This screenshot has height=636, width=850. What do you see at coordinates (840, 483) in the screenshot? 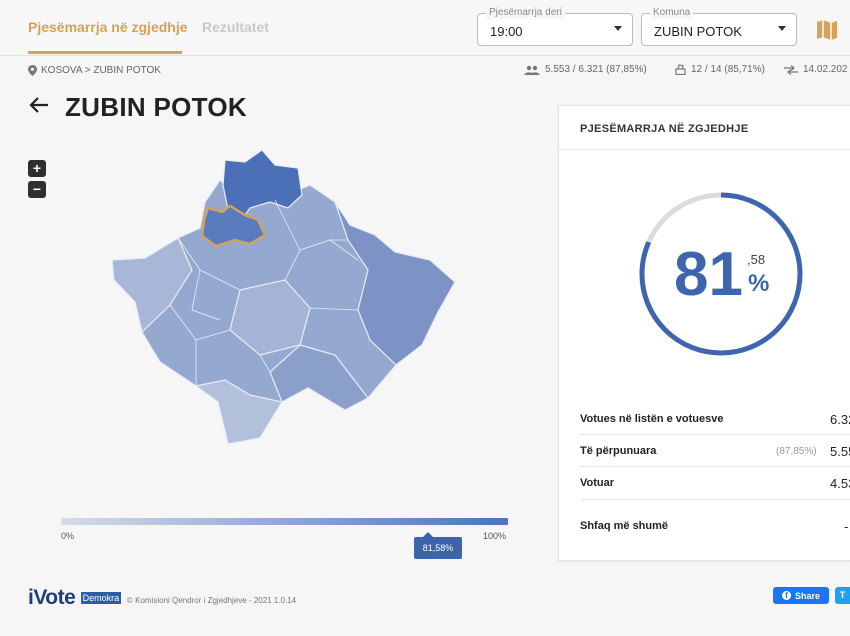
I see `row-value: 4.53` at bounding box center [840, 483].